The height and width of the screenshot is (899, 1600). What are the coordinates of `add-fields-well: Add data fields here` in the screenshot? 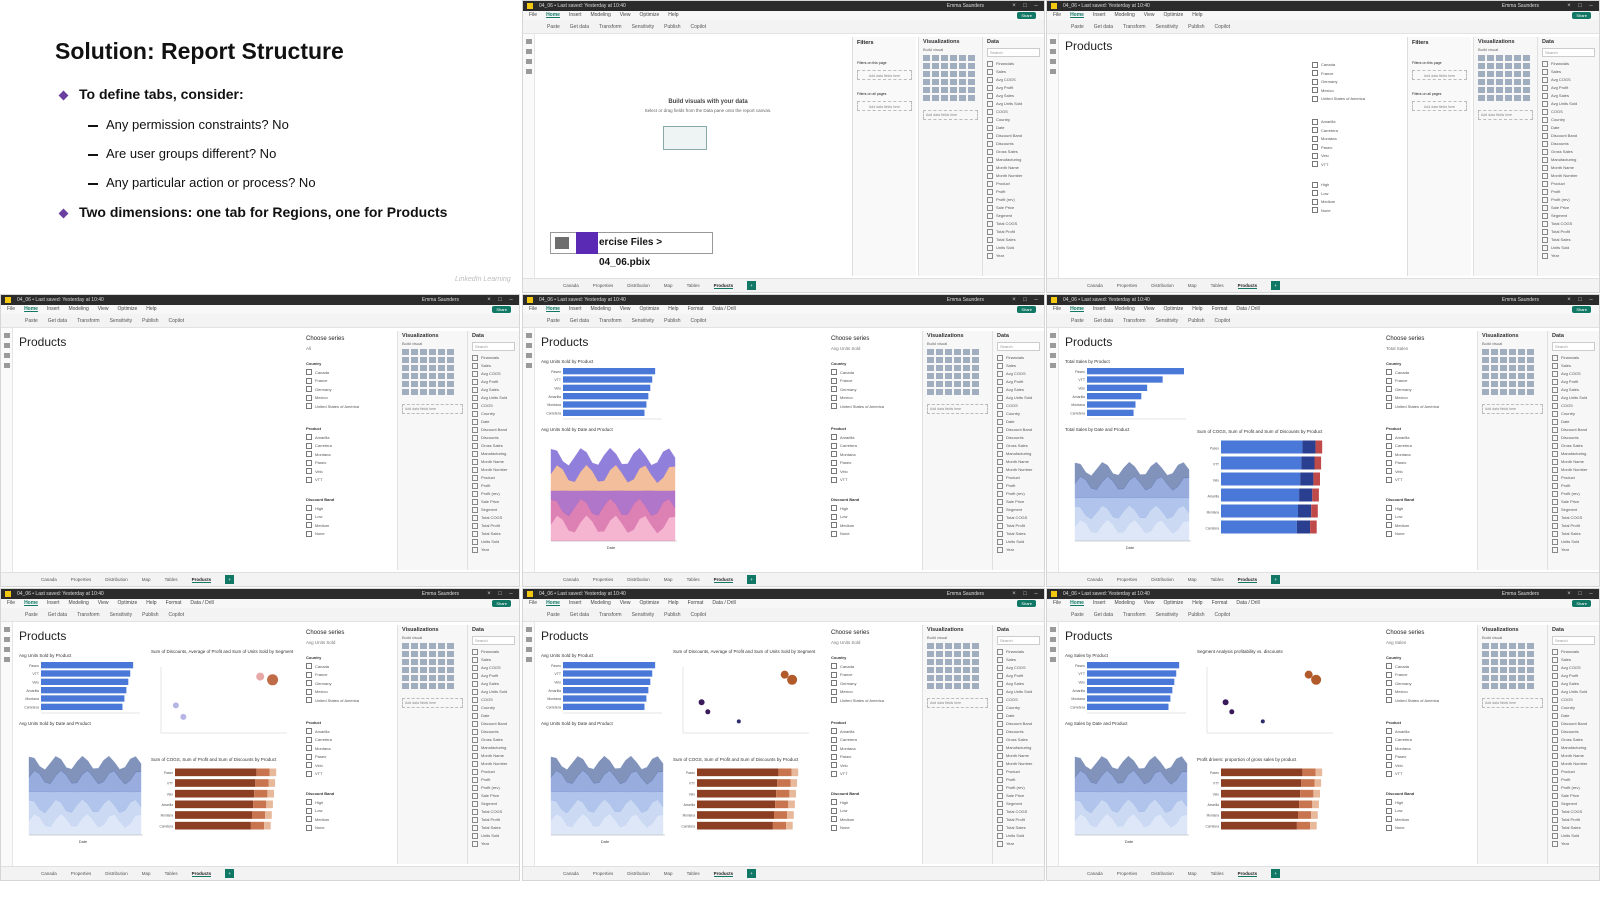 It's located at (950, 115).